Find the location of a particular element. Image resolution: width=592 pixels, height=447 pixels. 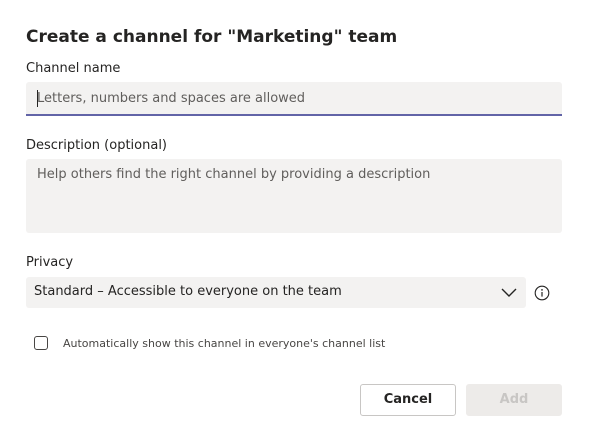

description-label: Description (optional) is located at coordinates (97, 145).